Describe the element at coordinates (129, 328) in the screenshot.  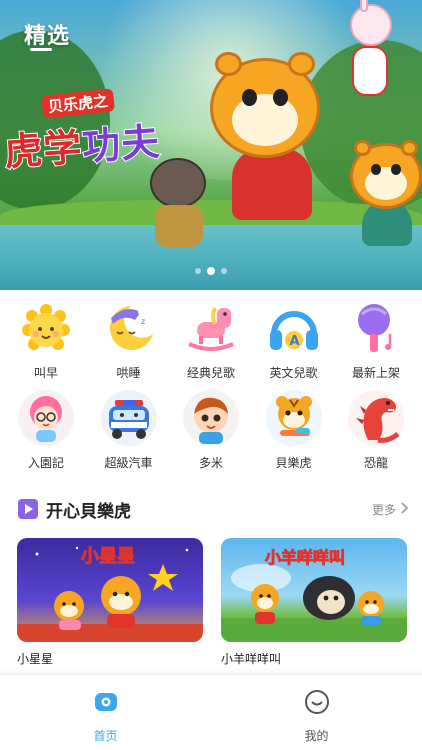
I see `moon-icon: z` at that location.